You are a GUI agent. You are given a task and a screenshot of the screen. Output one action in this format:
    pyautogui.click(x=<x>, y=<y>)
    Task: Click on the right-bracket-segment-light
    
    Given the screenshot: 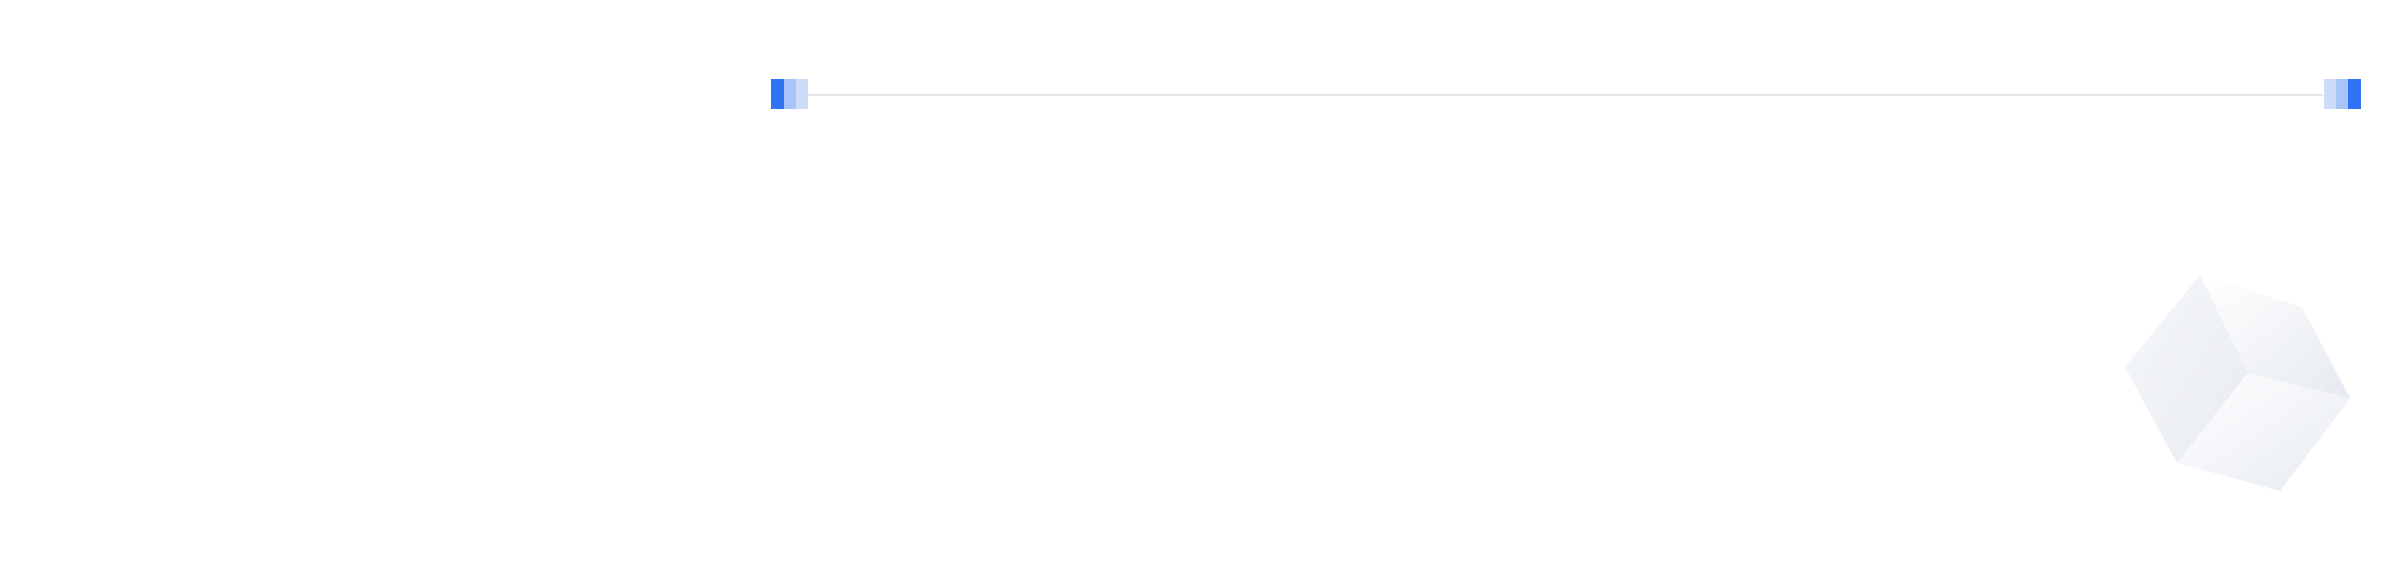 What is the action you would take?
    pyautogui.click(x=2330, y=94)
    